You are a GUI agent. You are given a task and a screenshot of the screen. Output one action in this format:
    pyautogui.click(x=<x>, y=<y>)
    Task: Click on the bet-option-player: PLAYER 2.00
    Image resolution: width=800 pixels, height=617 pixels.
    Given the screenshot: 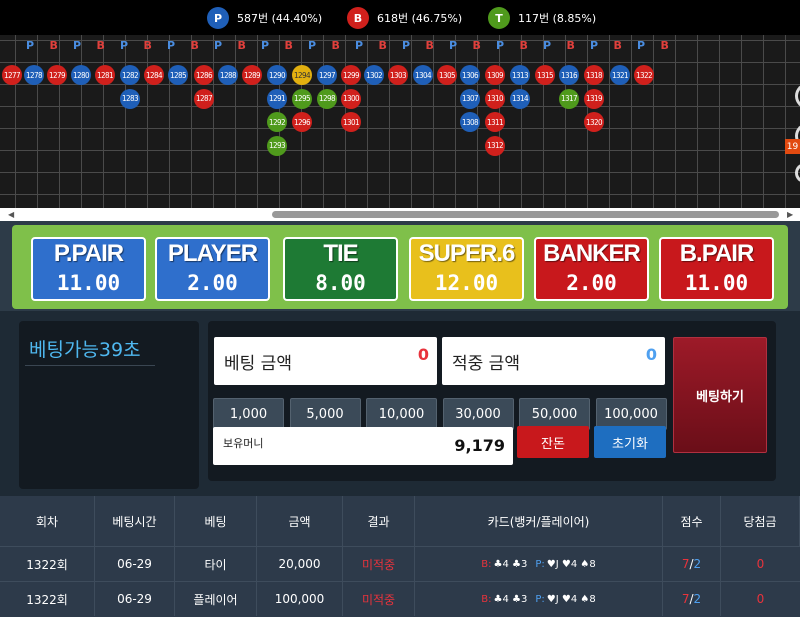 What is the action you would take?
    pyautogui.click(x=212, y=269)
    